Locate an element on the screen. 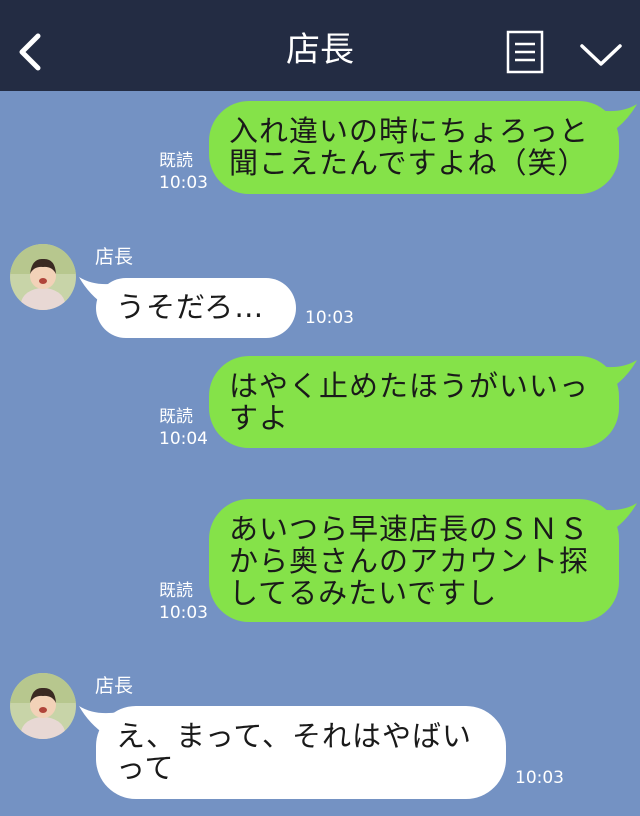 The width and height of the screenshot is (640, 816). message-text: 入れ違いの時にちょろっと 聞こえたんですよね（笑） is located at coordinates (409, 147).